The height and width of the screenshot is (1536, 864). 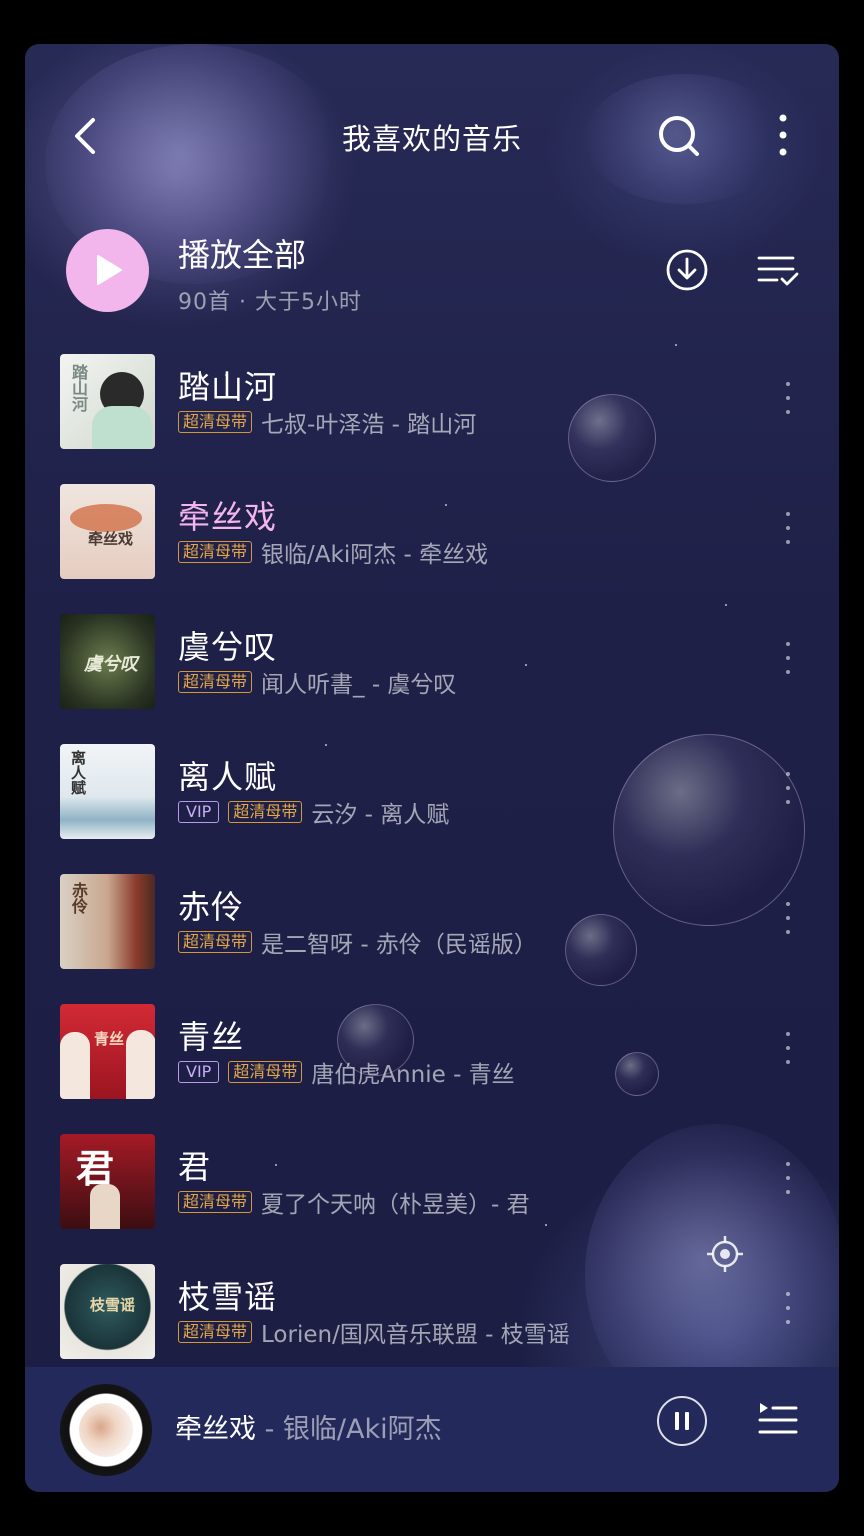 I want to click on now-playing-disc, so click(x=106, y=1430).